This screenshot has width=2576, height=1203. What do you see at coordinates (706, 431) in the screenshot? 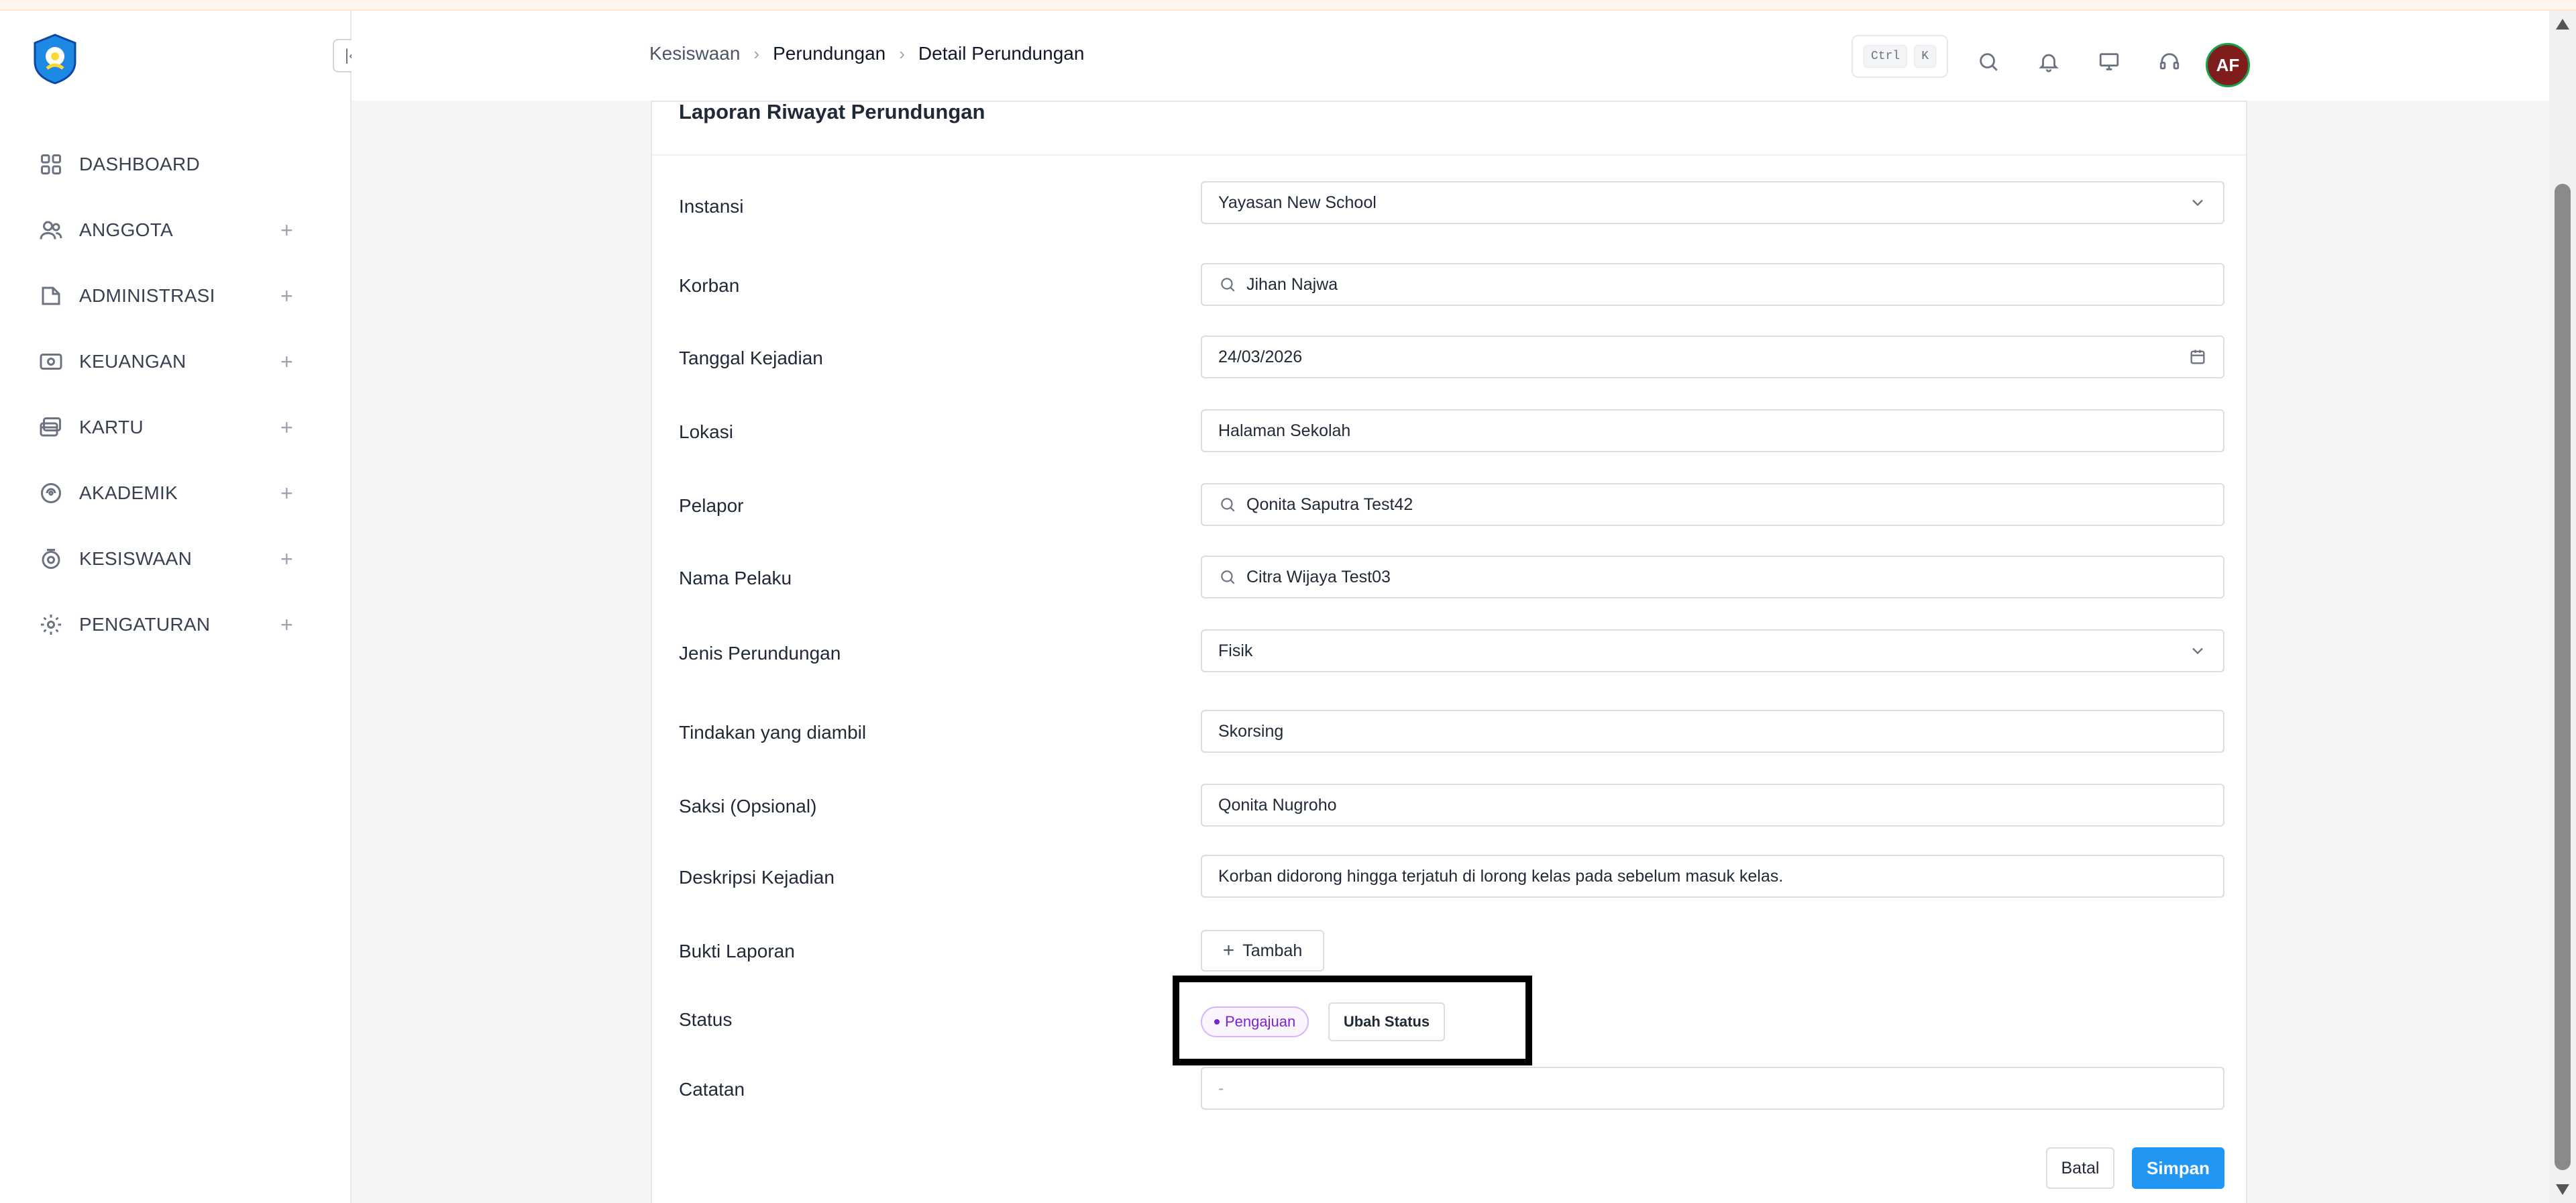
I see `lokasi-label: Lokasi` at bounding box center [706, 431].